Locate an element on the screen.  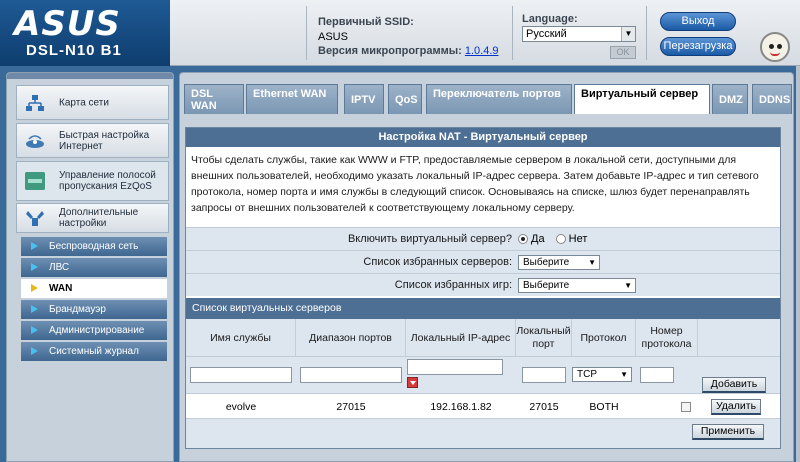
column-header-protocol-number: Номер протокола is located at coordinates (667, 338).